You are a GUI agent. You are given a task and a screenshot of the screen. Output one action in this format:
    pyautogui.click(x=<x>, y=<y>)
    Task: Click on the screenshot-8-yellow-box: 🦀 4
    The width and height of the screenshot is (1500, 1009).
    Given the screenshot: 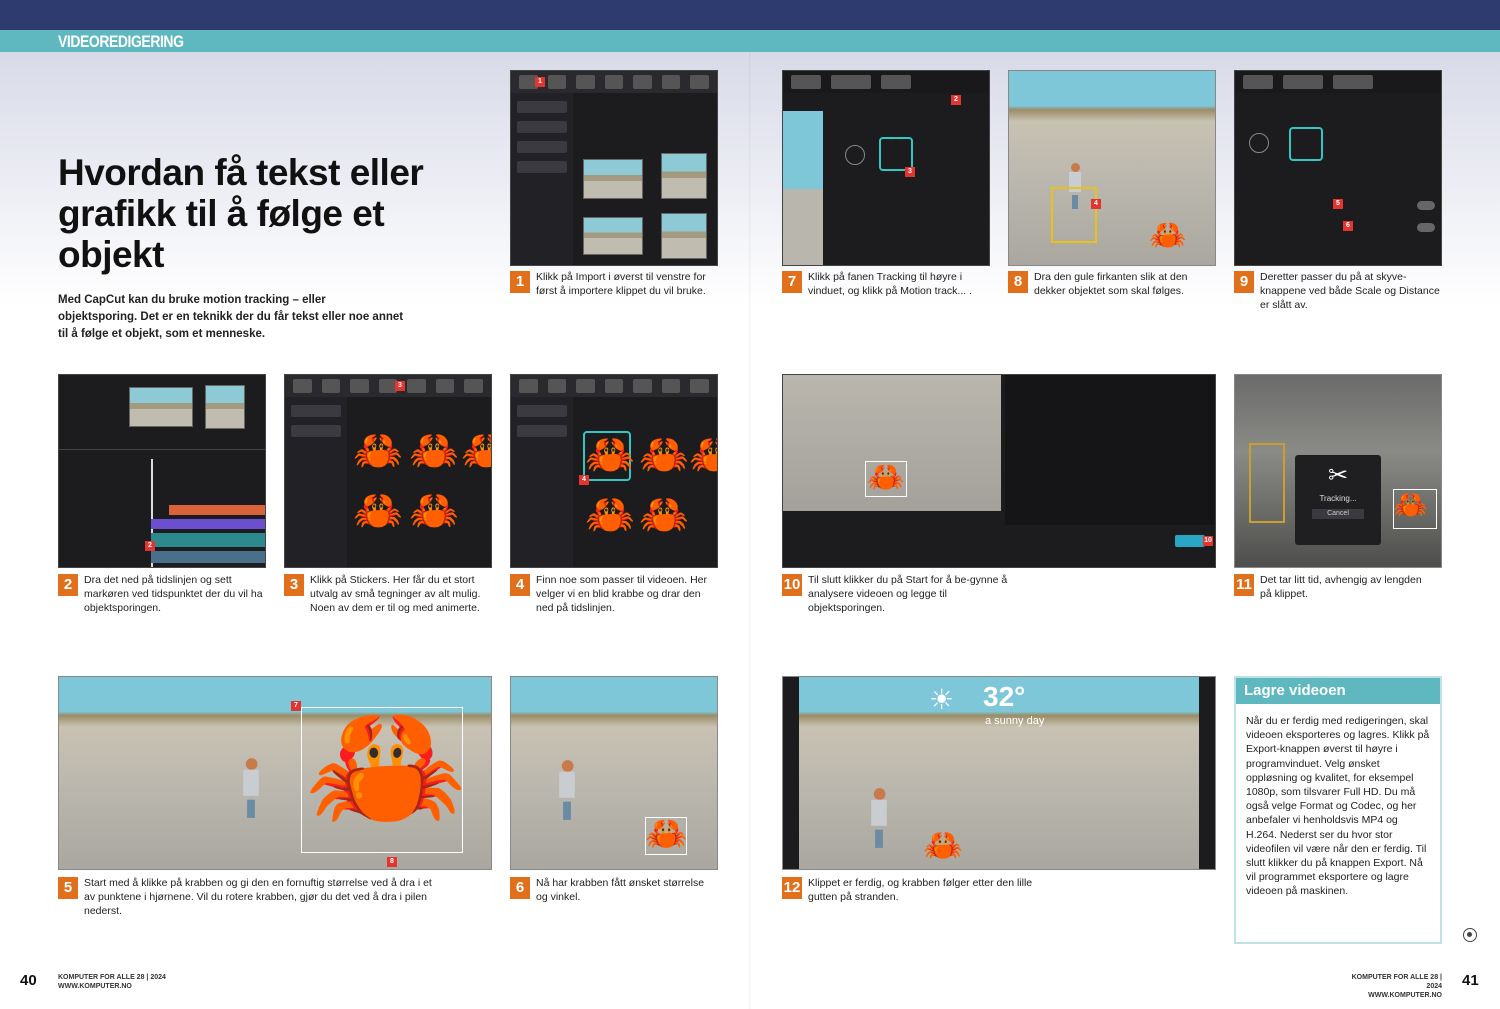 What is the action you would take?
    pyautogui.click(x=1112, y=168)
    